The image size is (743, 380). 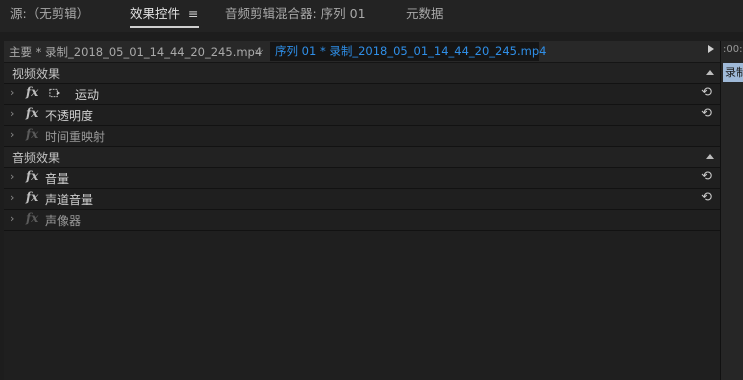 What do you see at coordinates (362, 136) in the screenshot?
I see `effect-row-time-remapping: › fx 时间重映射` at bounding box center [362, 136].